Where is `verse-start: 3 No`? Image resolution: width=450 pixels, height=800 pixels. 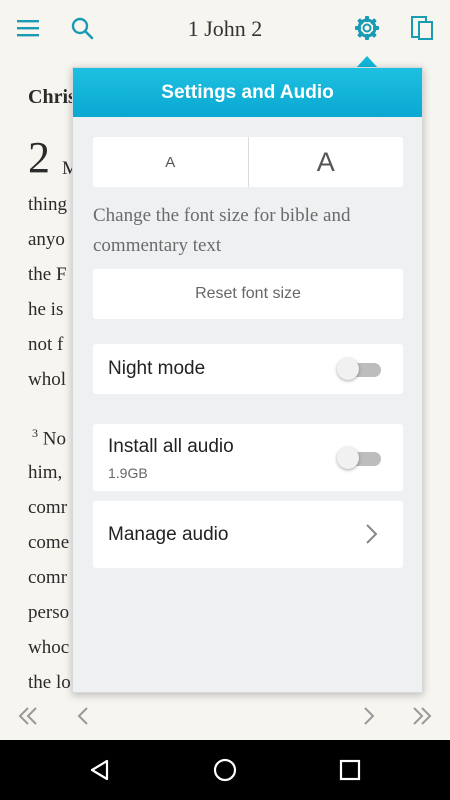 verse-start: 3 No is located at coordinates (49, 438).